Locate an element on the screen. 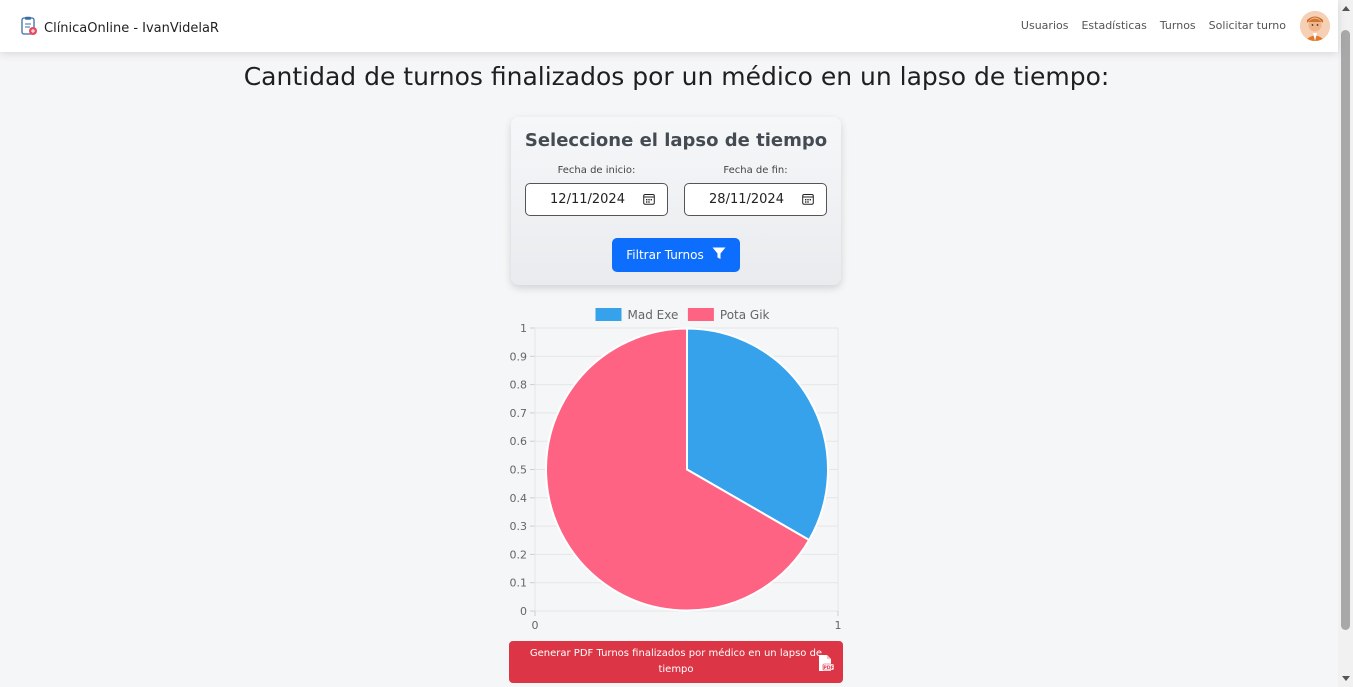 This screenshot has width=1353, height=687. brand-name: ClínicaOnline - IvanVidelaR is located at coordinates (131, 28).